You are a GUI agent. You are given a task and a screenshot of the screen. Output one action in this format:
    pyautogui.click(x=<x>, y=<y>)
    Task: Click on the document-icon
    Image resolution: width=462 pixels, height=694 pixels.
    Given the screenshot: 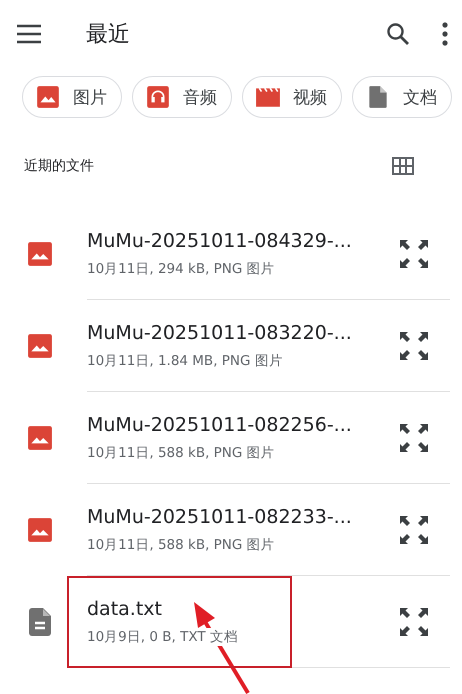 What is the action you would take?
    pyautogui.click(x=39, y=622)
    